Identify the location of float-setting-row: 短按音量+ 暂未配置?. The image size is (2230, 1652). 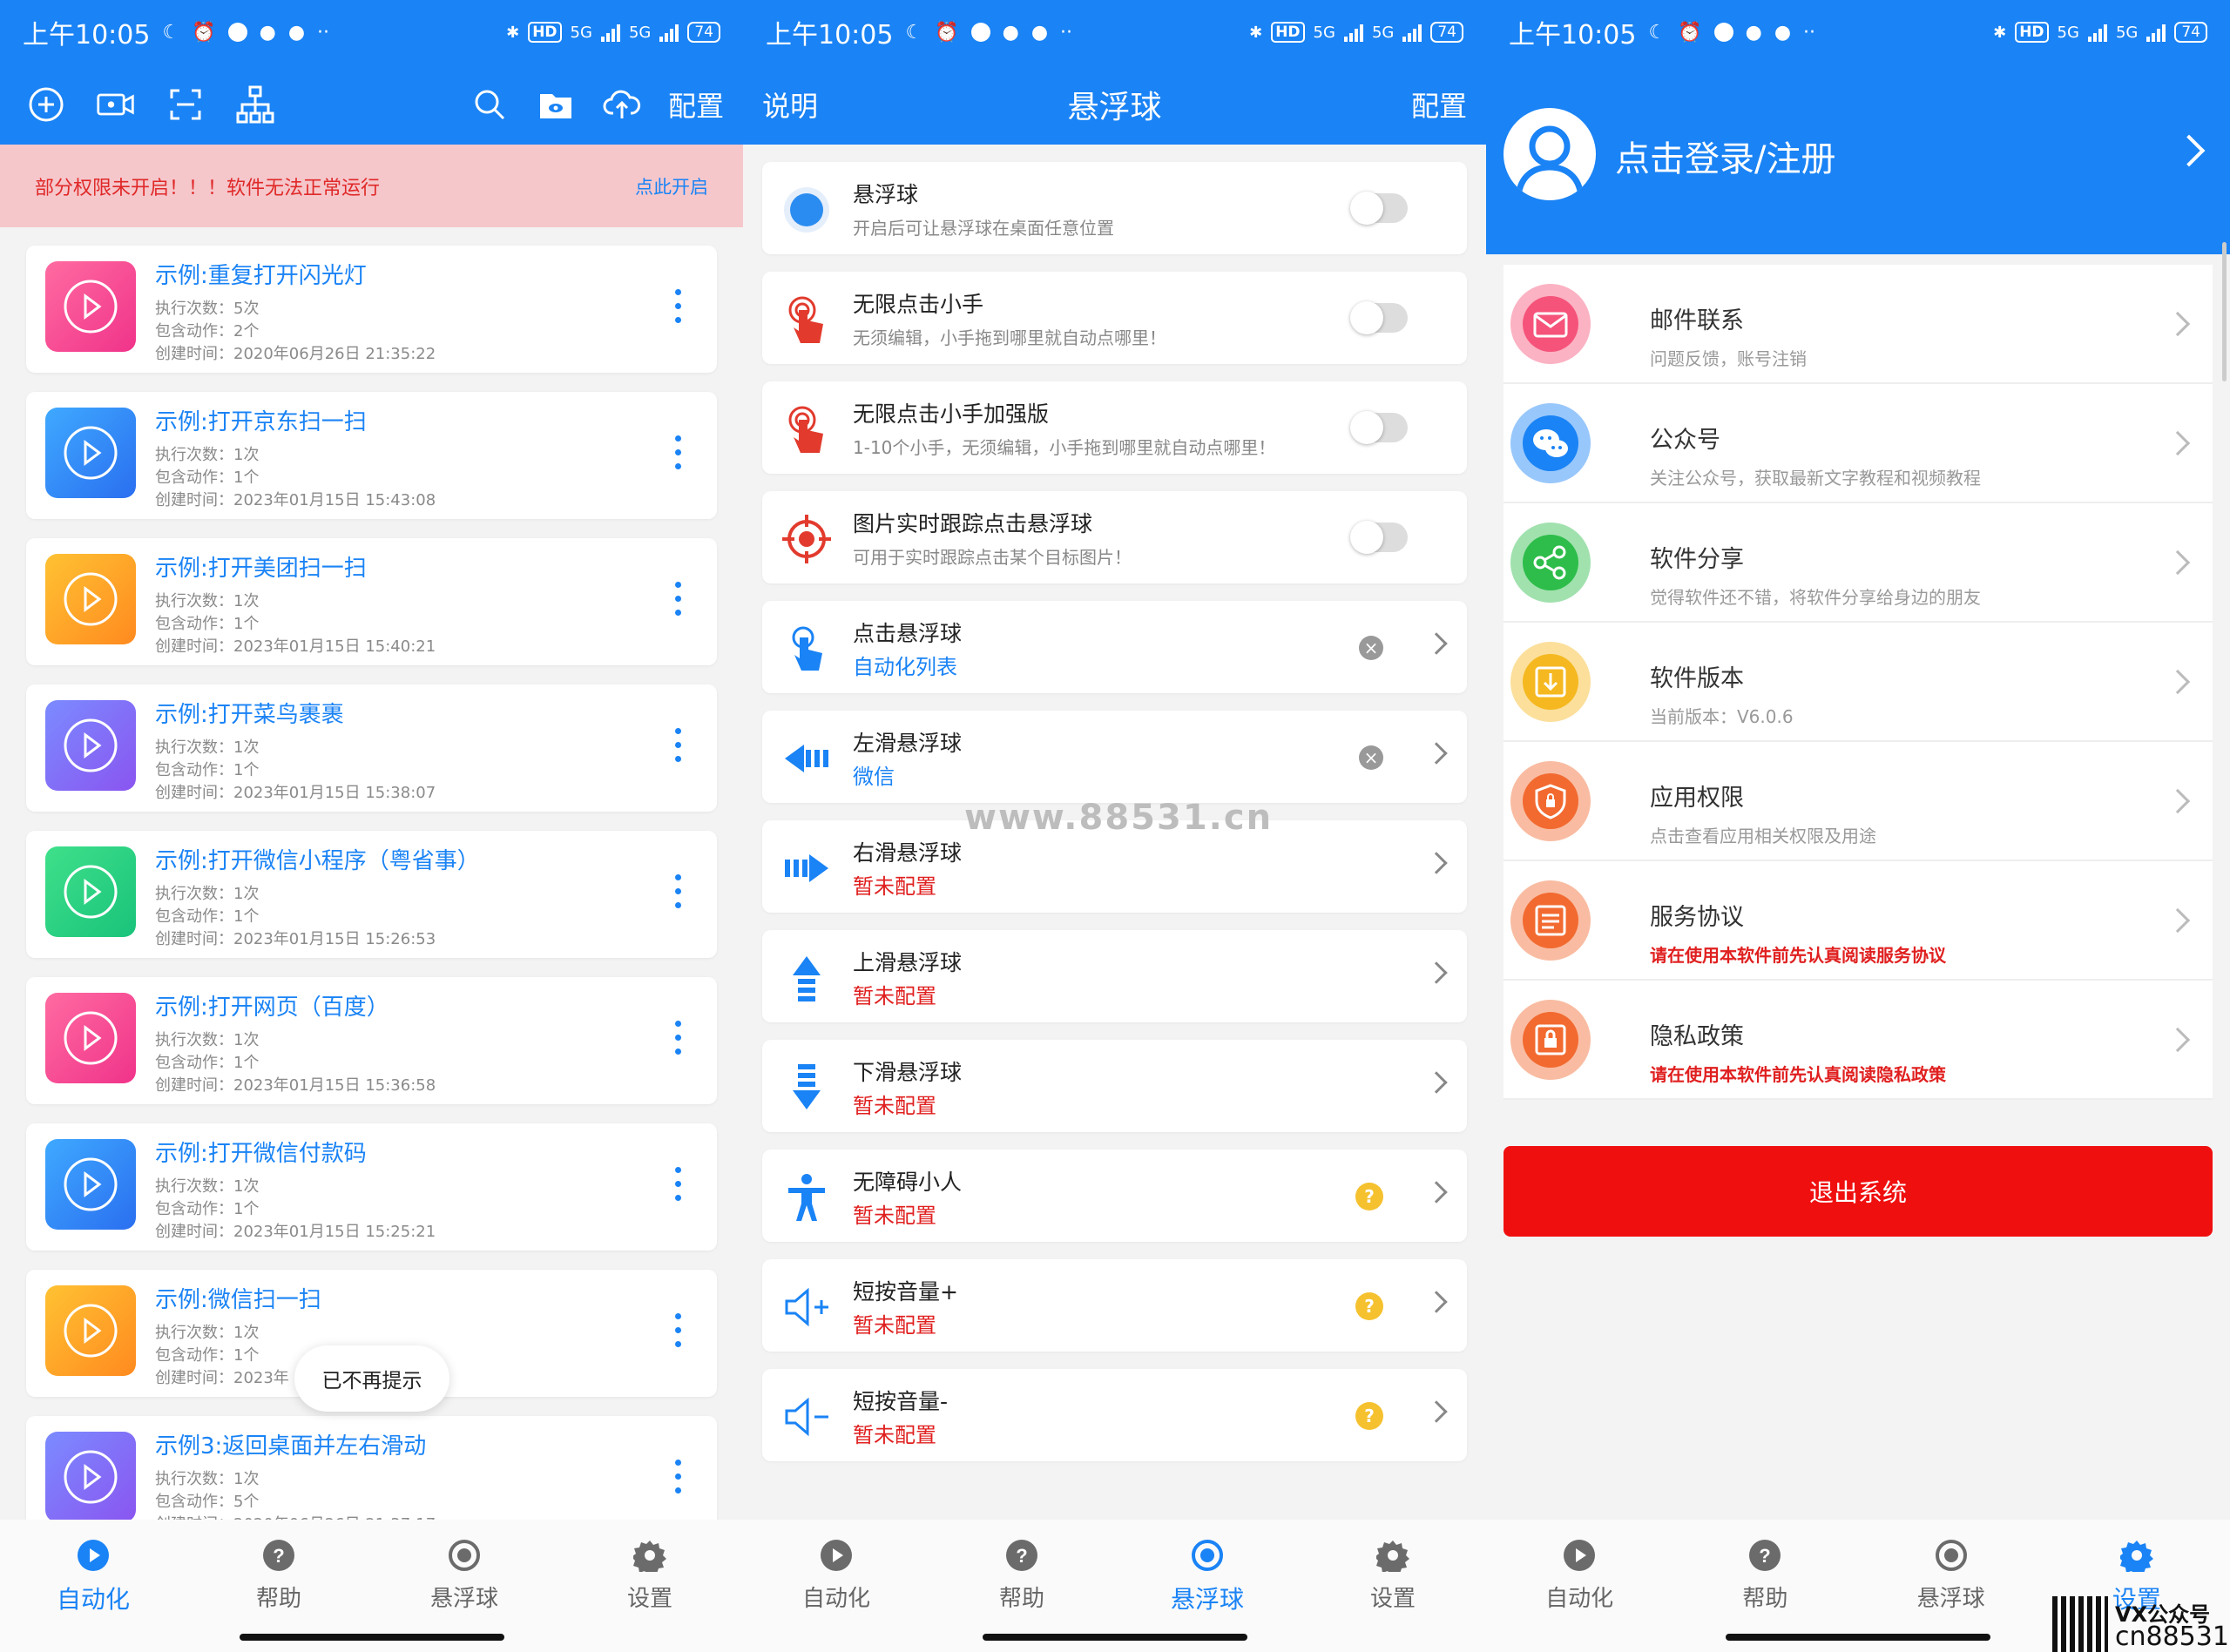
(1114, 1305).